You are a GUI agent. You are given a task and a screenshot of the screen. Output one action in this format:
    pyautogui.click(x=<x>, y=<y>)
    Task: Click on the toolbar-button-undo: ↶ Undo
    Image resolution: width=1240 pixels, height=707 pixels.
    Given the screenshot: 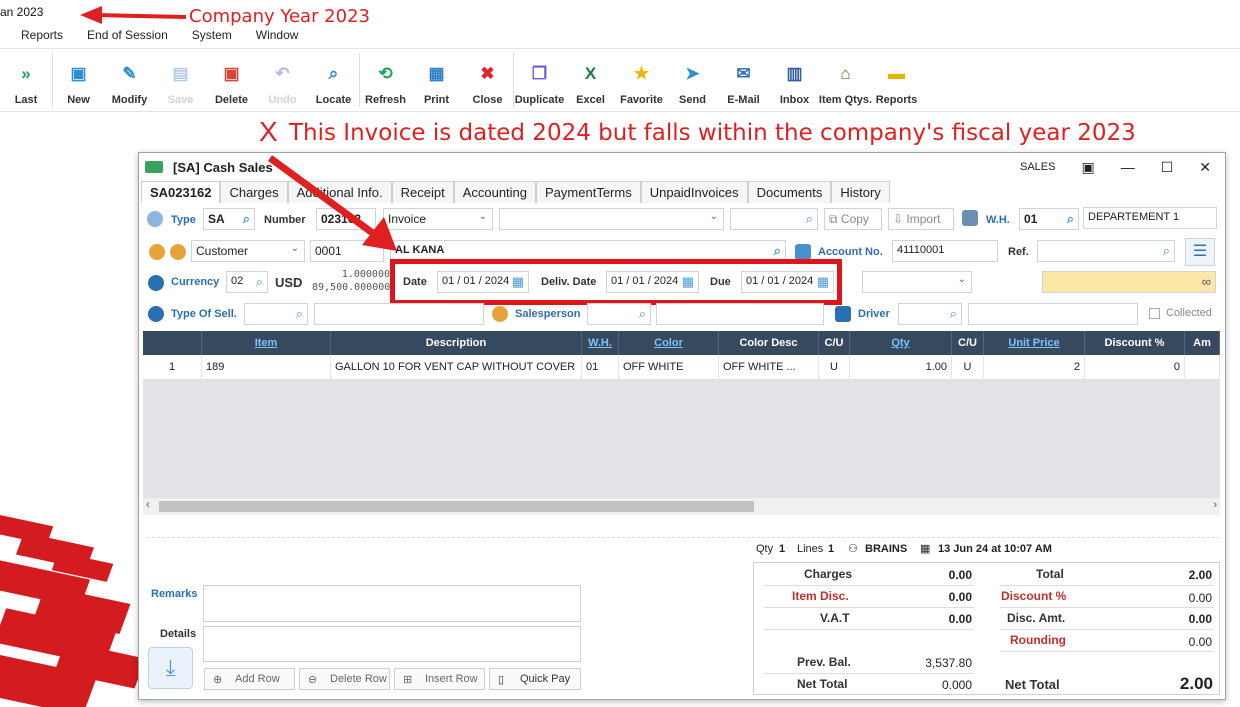 What is the action you would take?
    pyautogui.click(x=282, y=80)
    